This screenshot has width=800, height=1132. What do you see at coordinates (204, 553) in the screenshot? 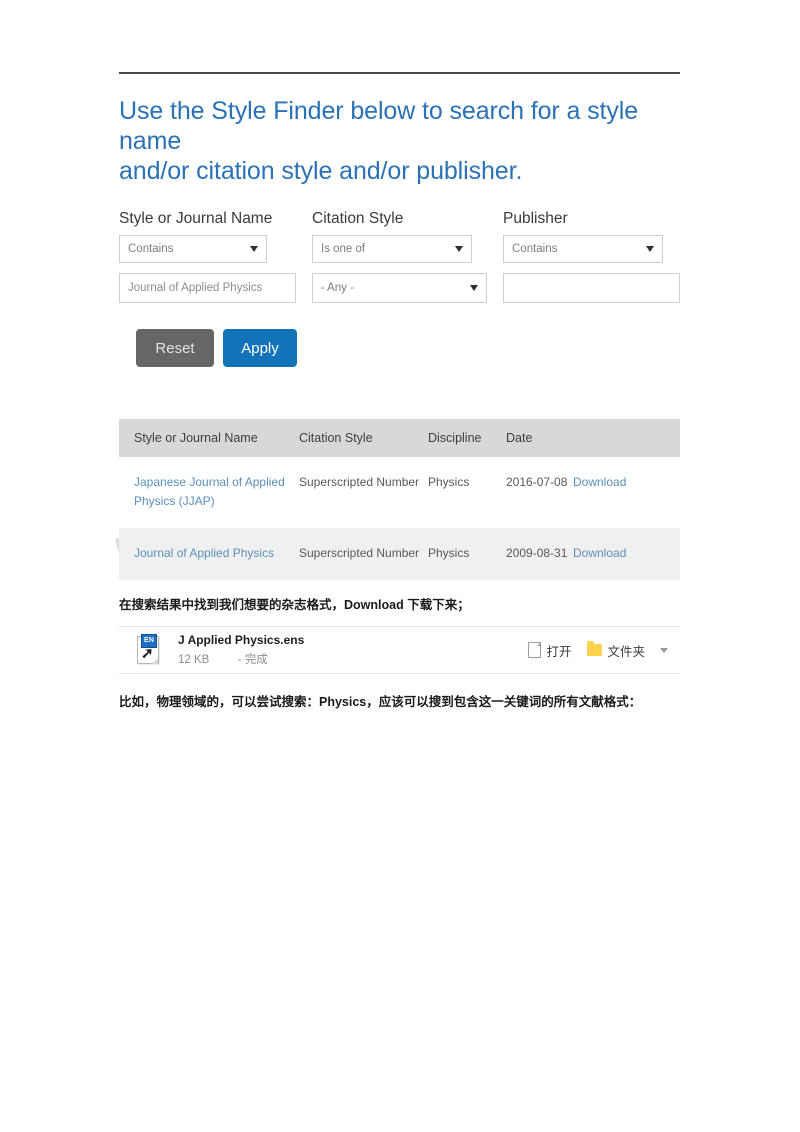
I see `style-name-link: Journal of Applied Physics` at bounding box center [204, 553].